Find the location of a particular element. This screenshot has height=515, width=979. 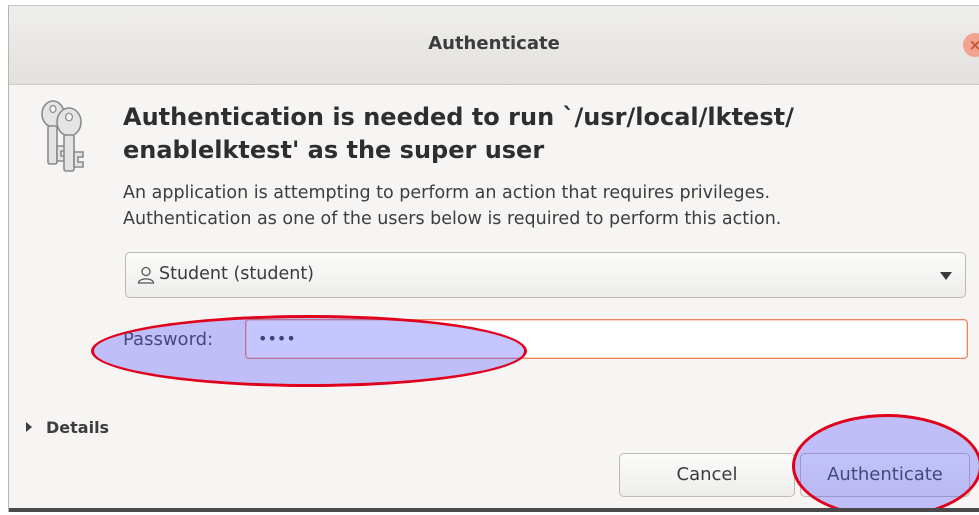

details-label: Details is located at coordinates (78, 427).